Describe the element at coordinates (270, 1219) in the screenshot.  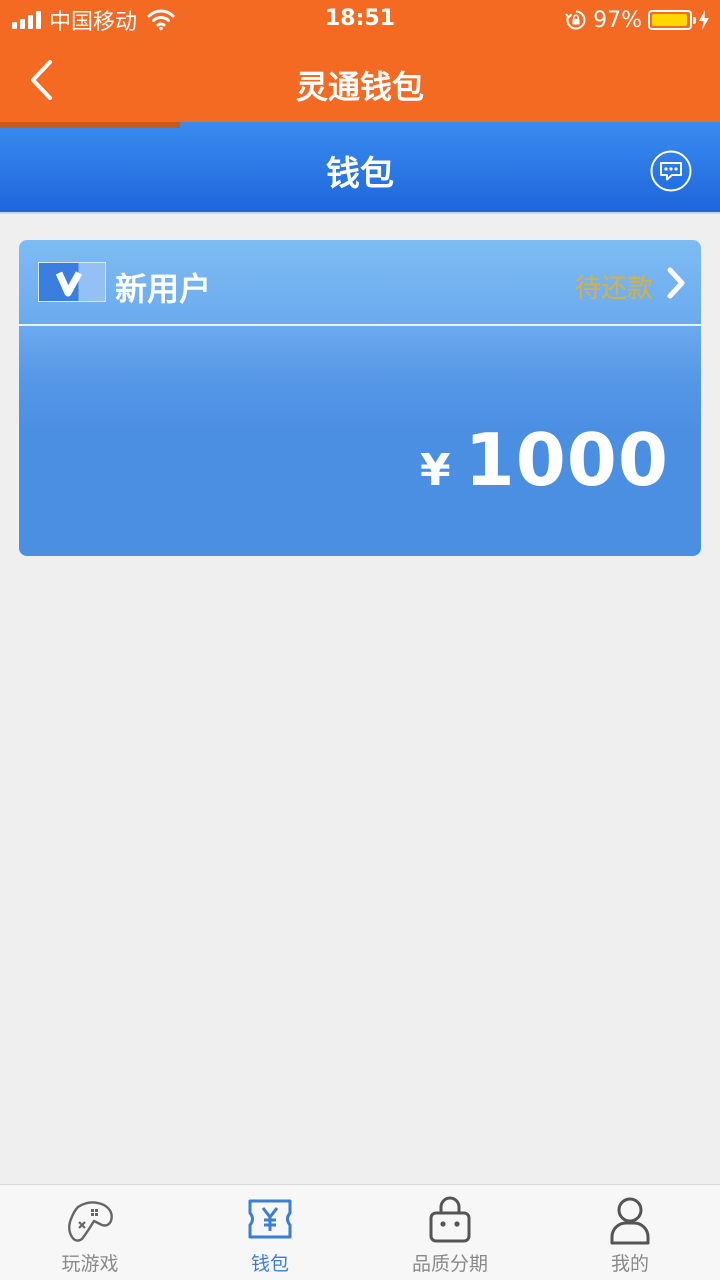
I see `wallet-yen-icon` at that location.